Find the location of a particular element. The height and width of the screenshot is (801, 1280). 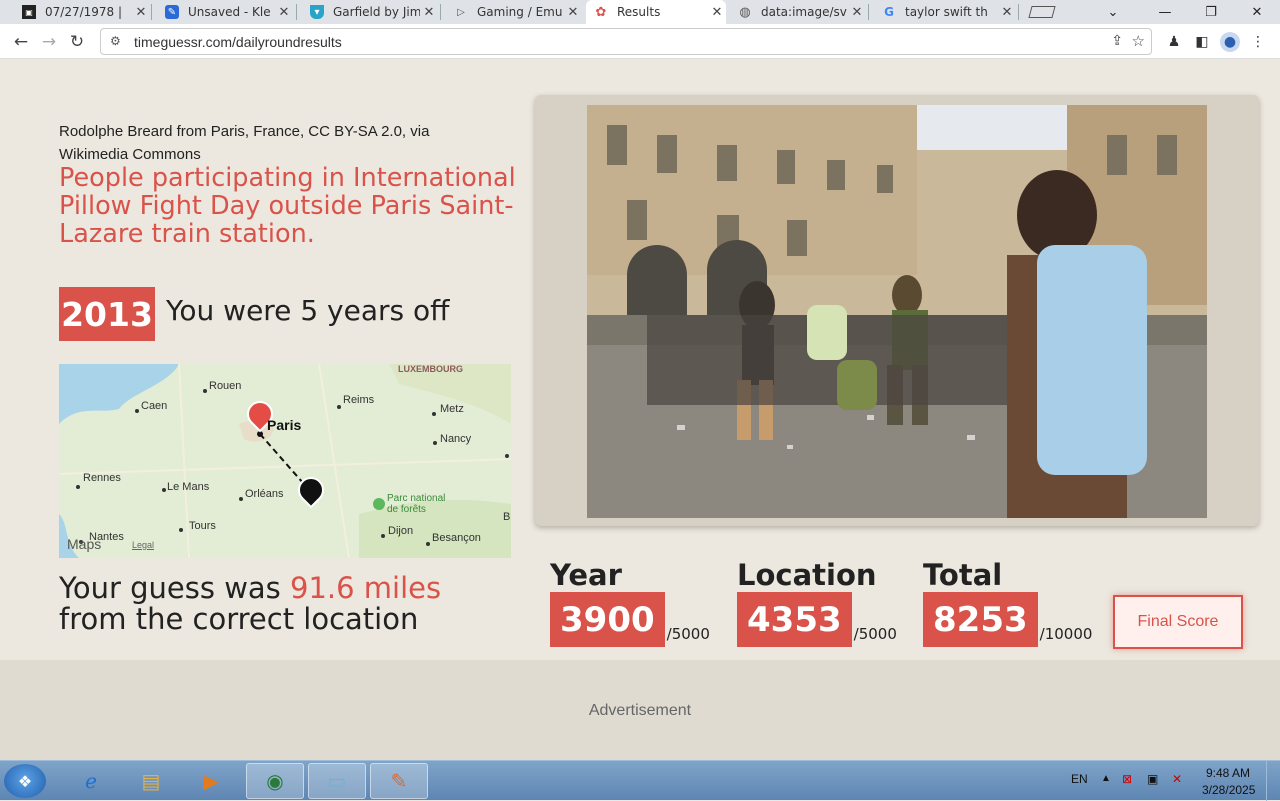

browser-toolbar: ← → ↻ ⚙ ⇪ ☆ ♟ ◧ ● ⋮ is located at coordinates (640, 41).